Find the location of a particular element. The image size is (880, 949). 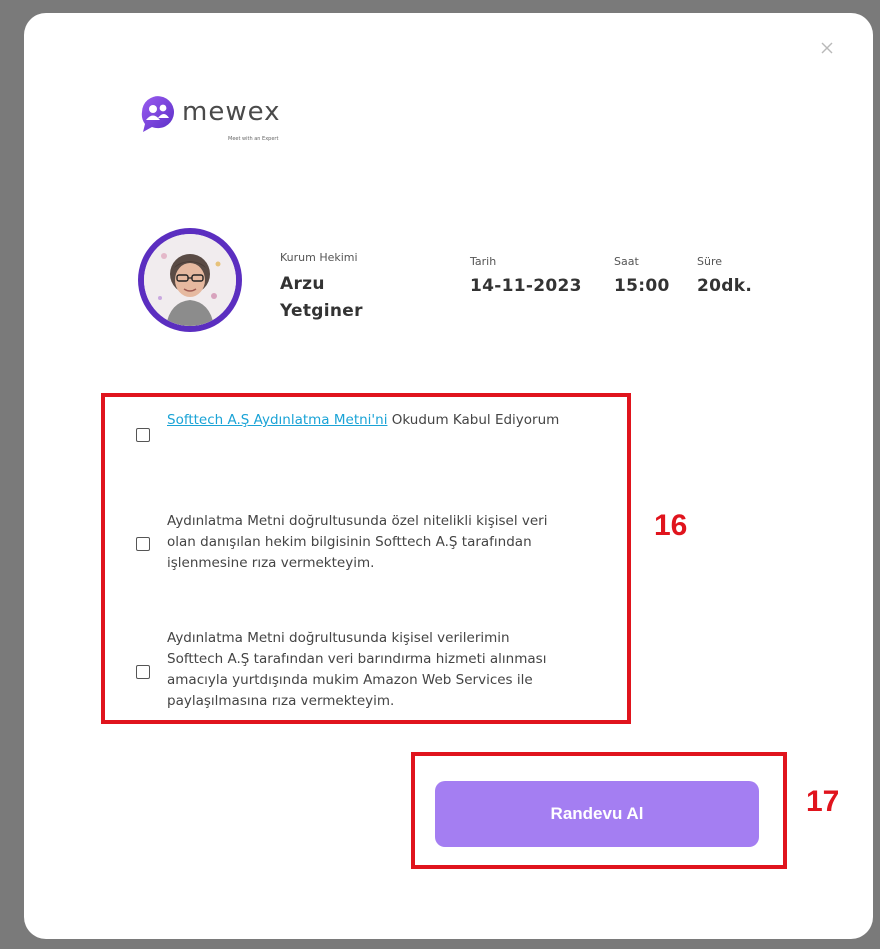

expert-last-name: Yetginer is located at coordinates (321, 311).